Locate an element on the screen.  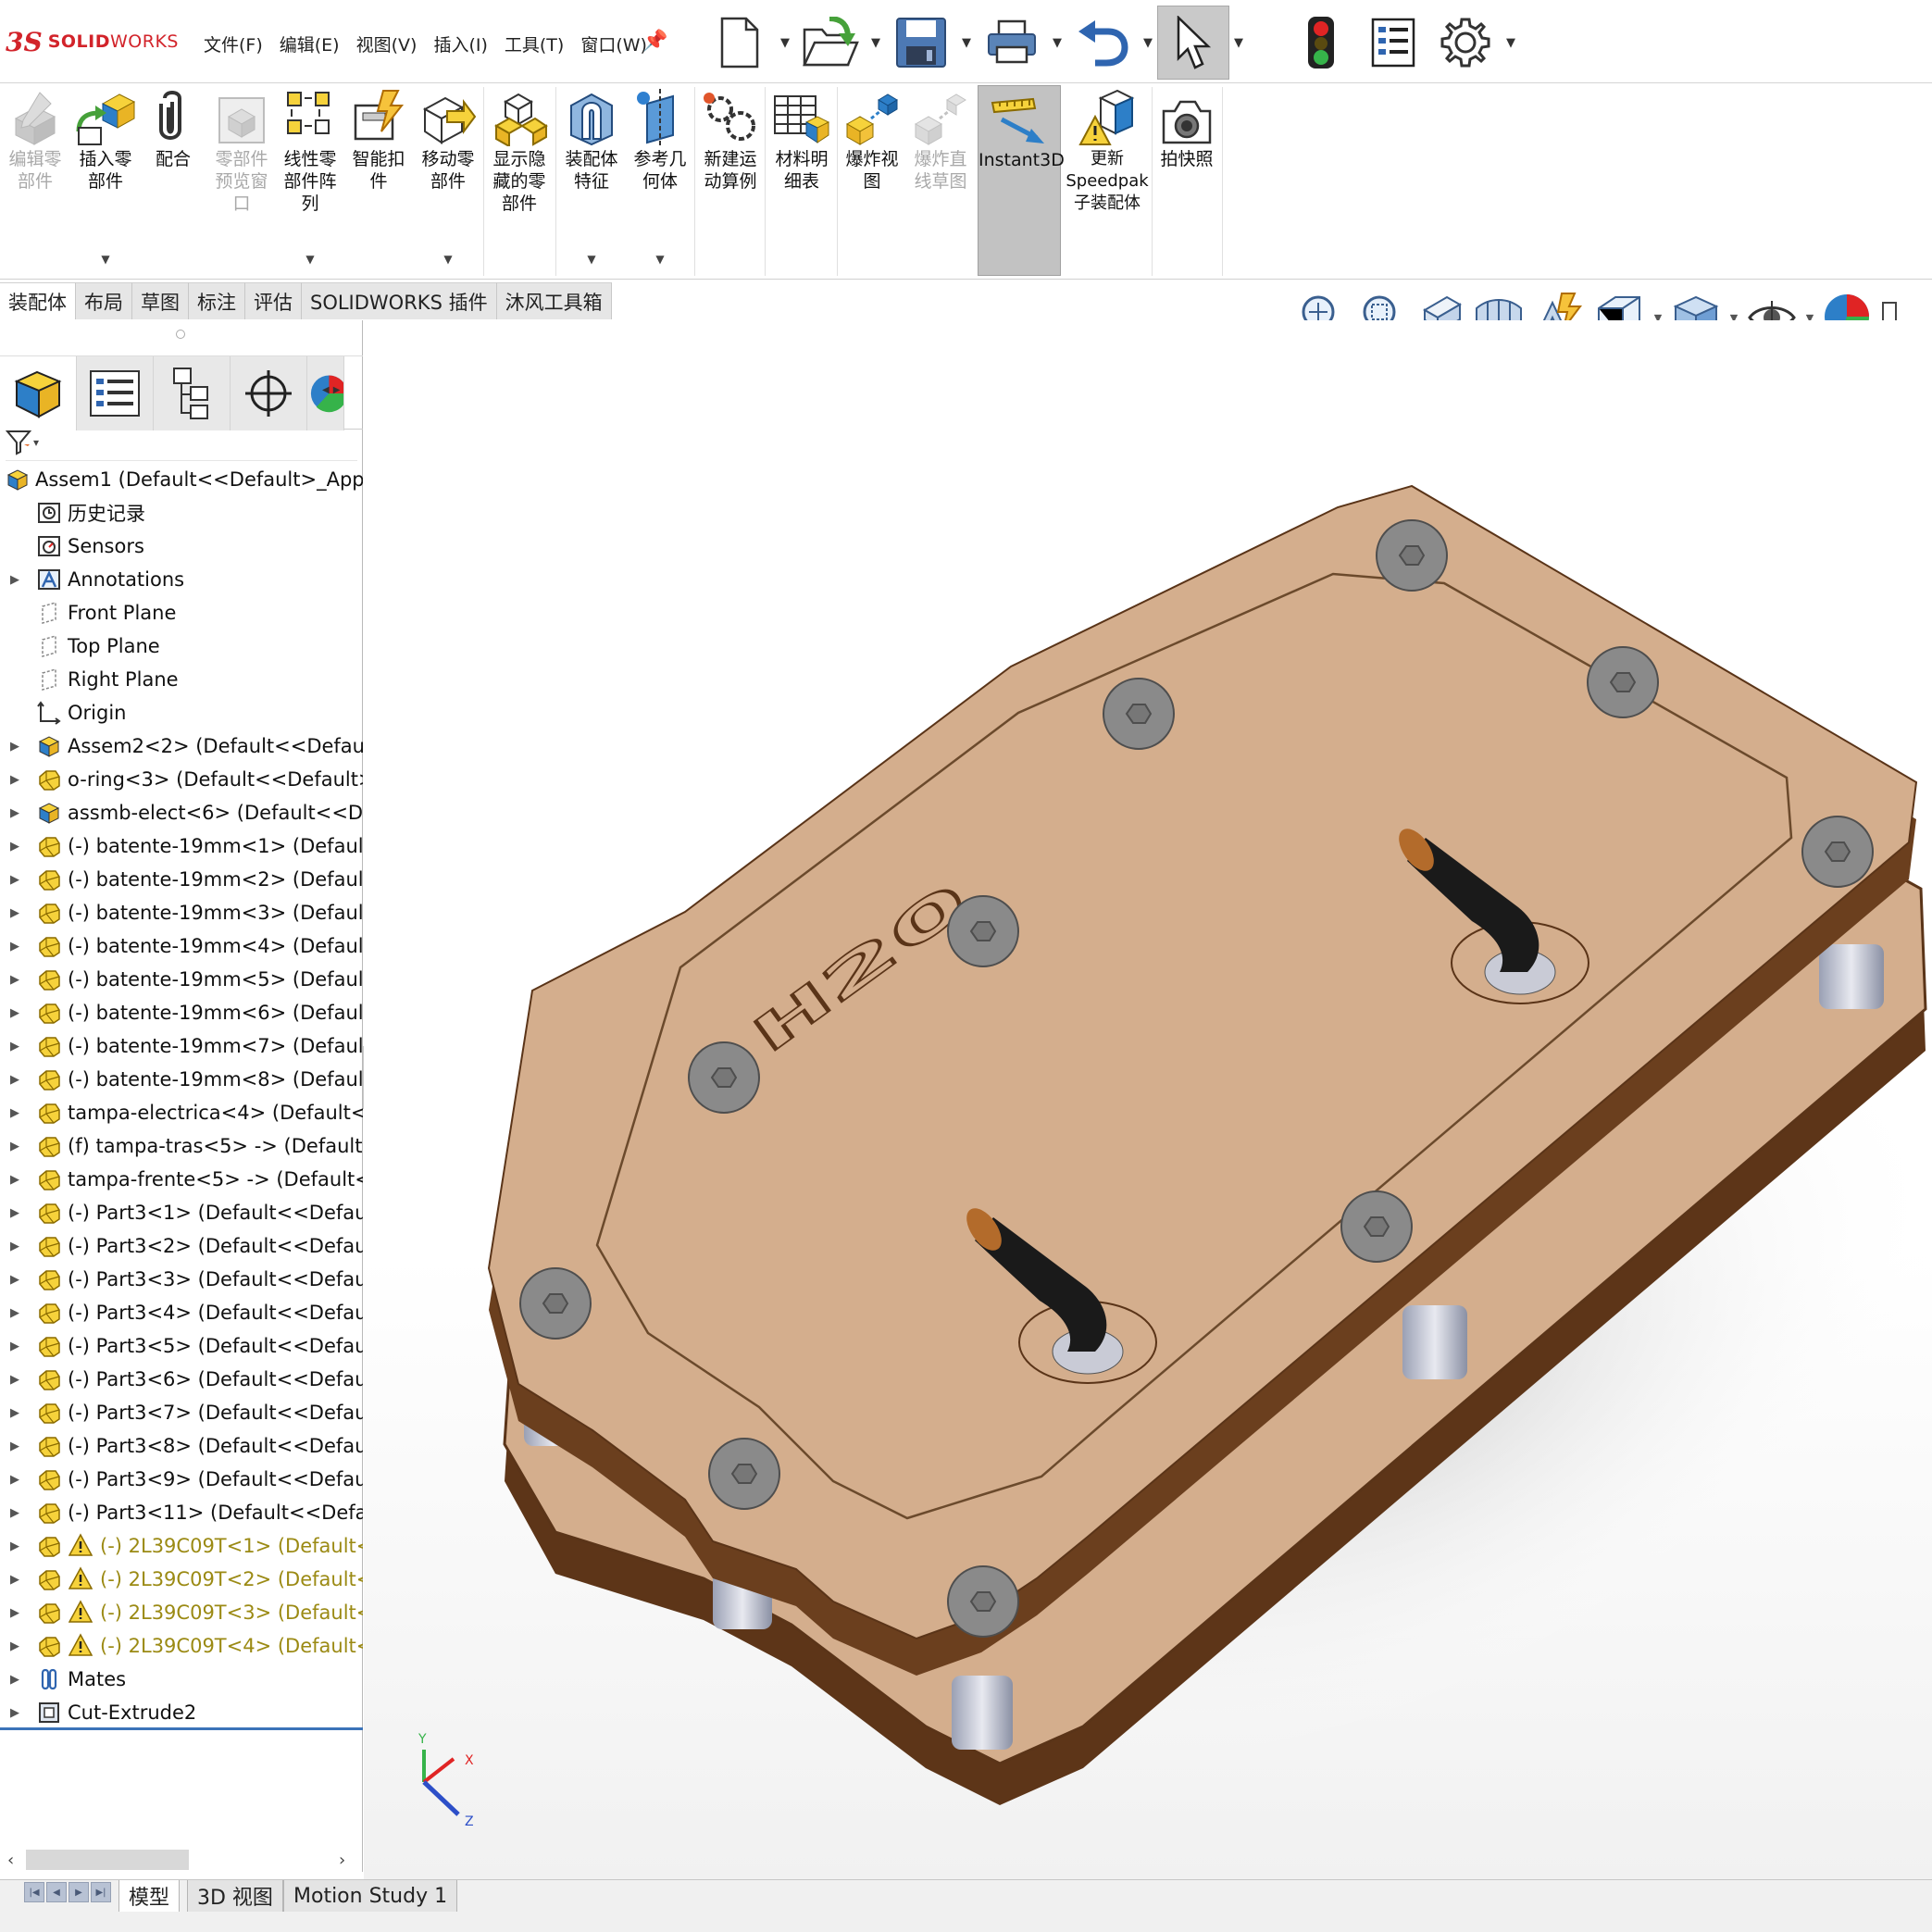
tree-item: Top Plane is located at coordinates (181, 646).